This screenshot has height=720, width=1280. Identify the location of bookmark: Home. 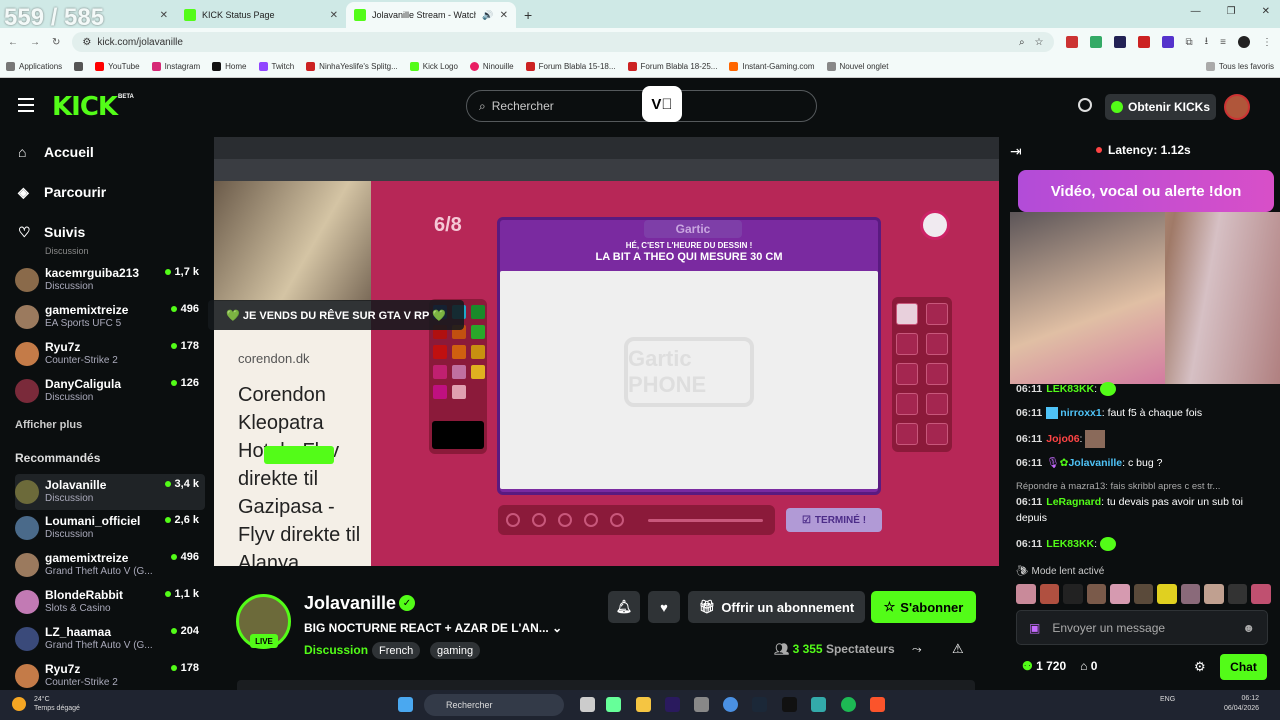
(229, 66).